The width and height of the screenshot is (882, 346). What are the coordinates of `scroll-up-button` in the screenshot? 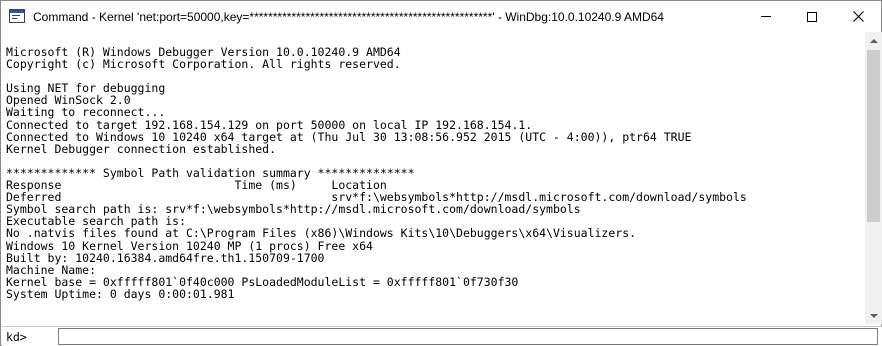 It's located at (873, 40).